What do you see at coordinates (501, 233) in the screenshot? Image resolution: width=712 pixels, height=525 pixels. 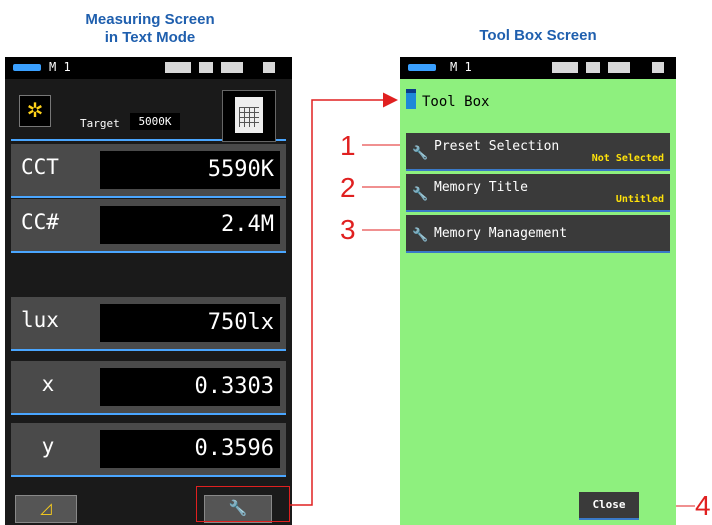 I see `menu-item-title: Memory Management` at bounding box center [501, 233].